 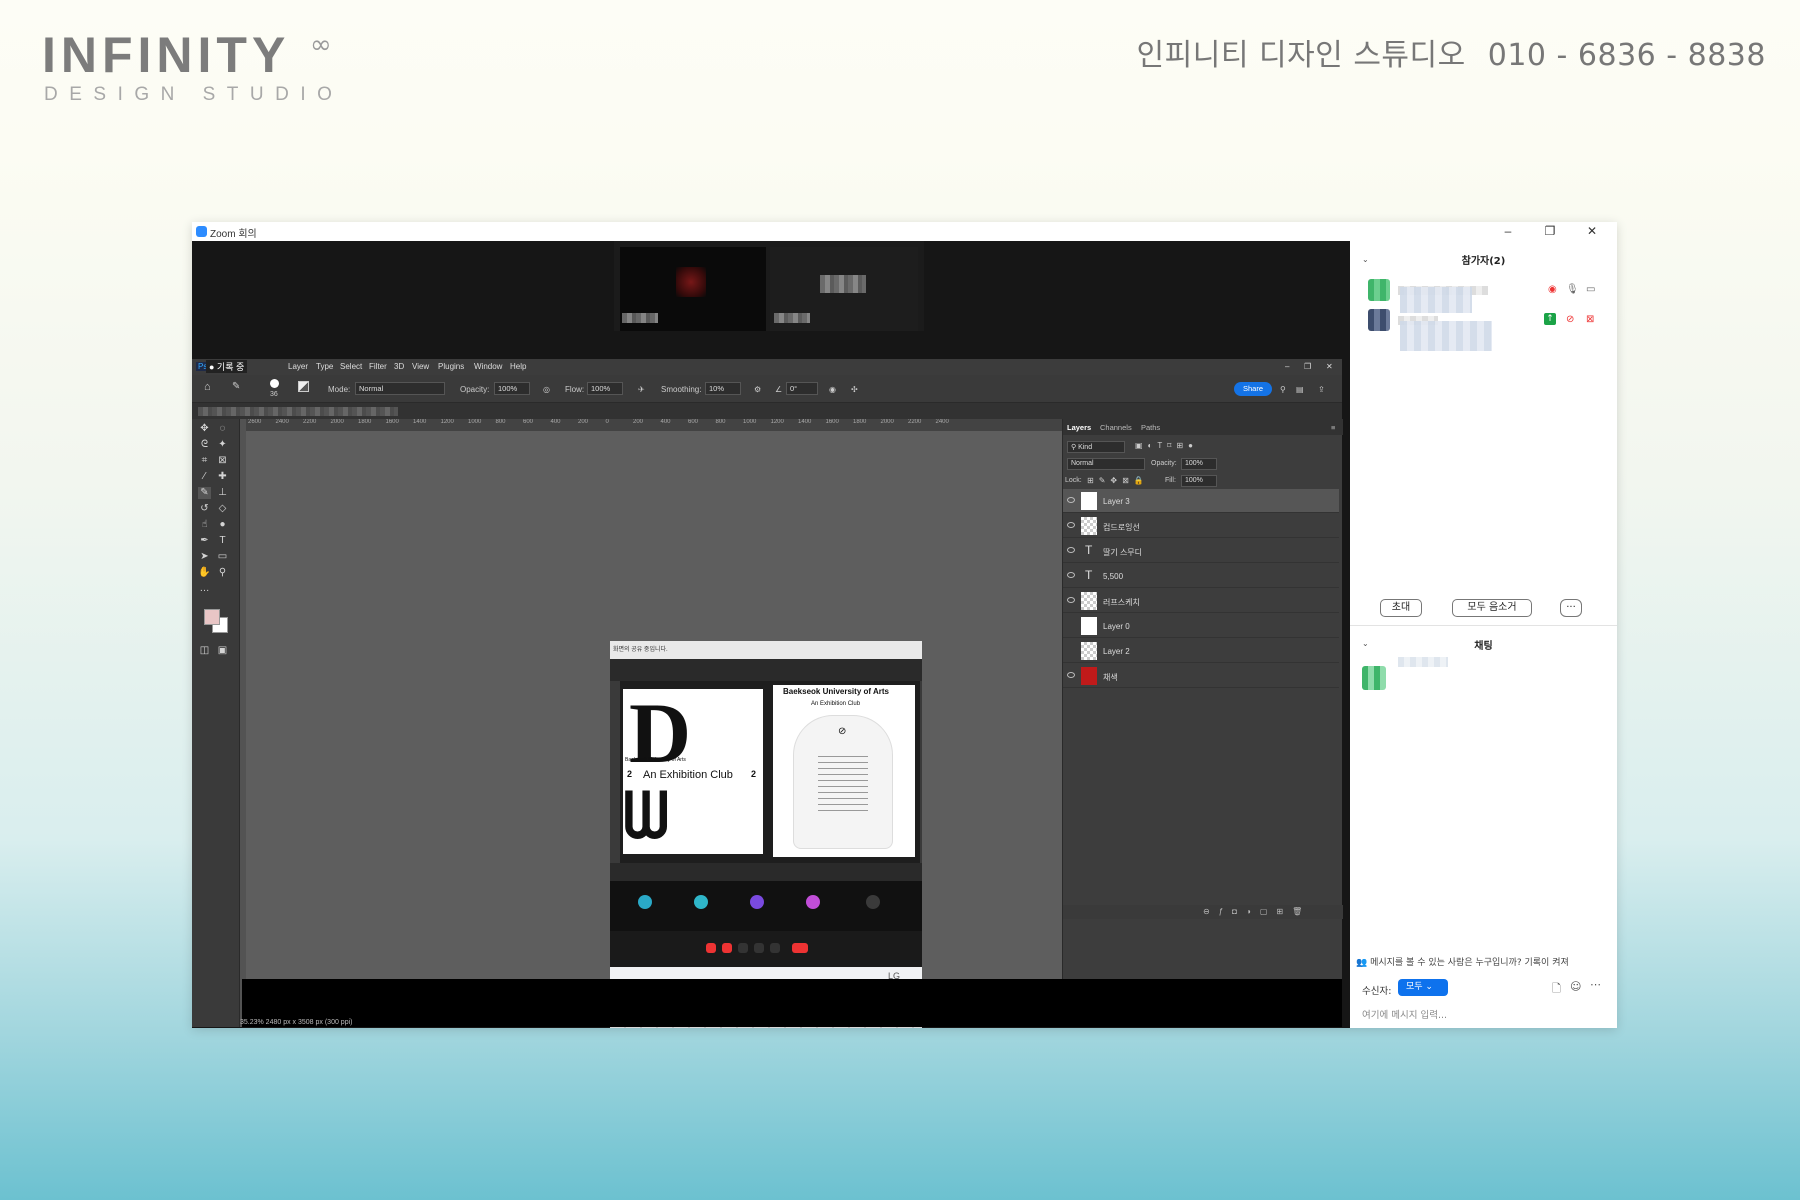 What do you see at coordinates (1253, 389) in the screenshot?
I see `share-button: Share` at bounding box center [1253, 389].